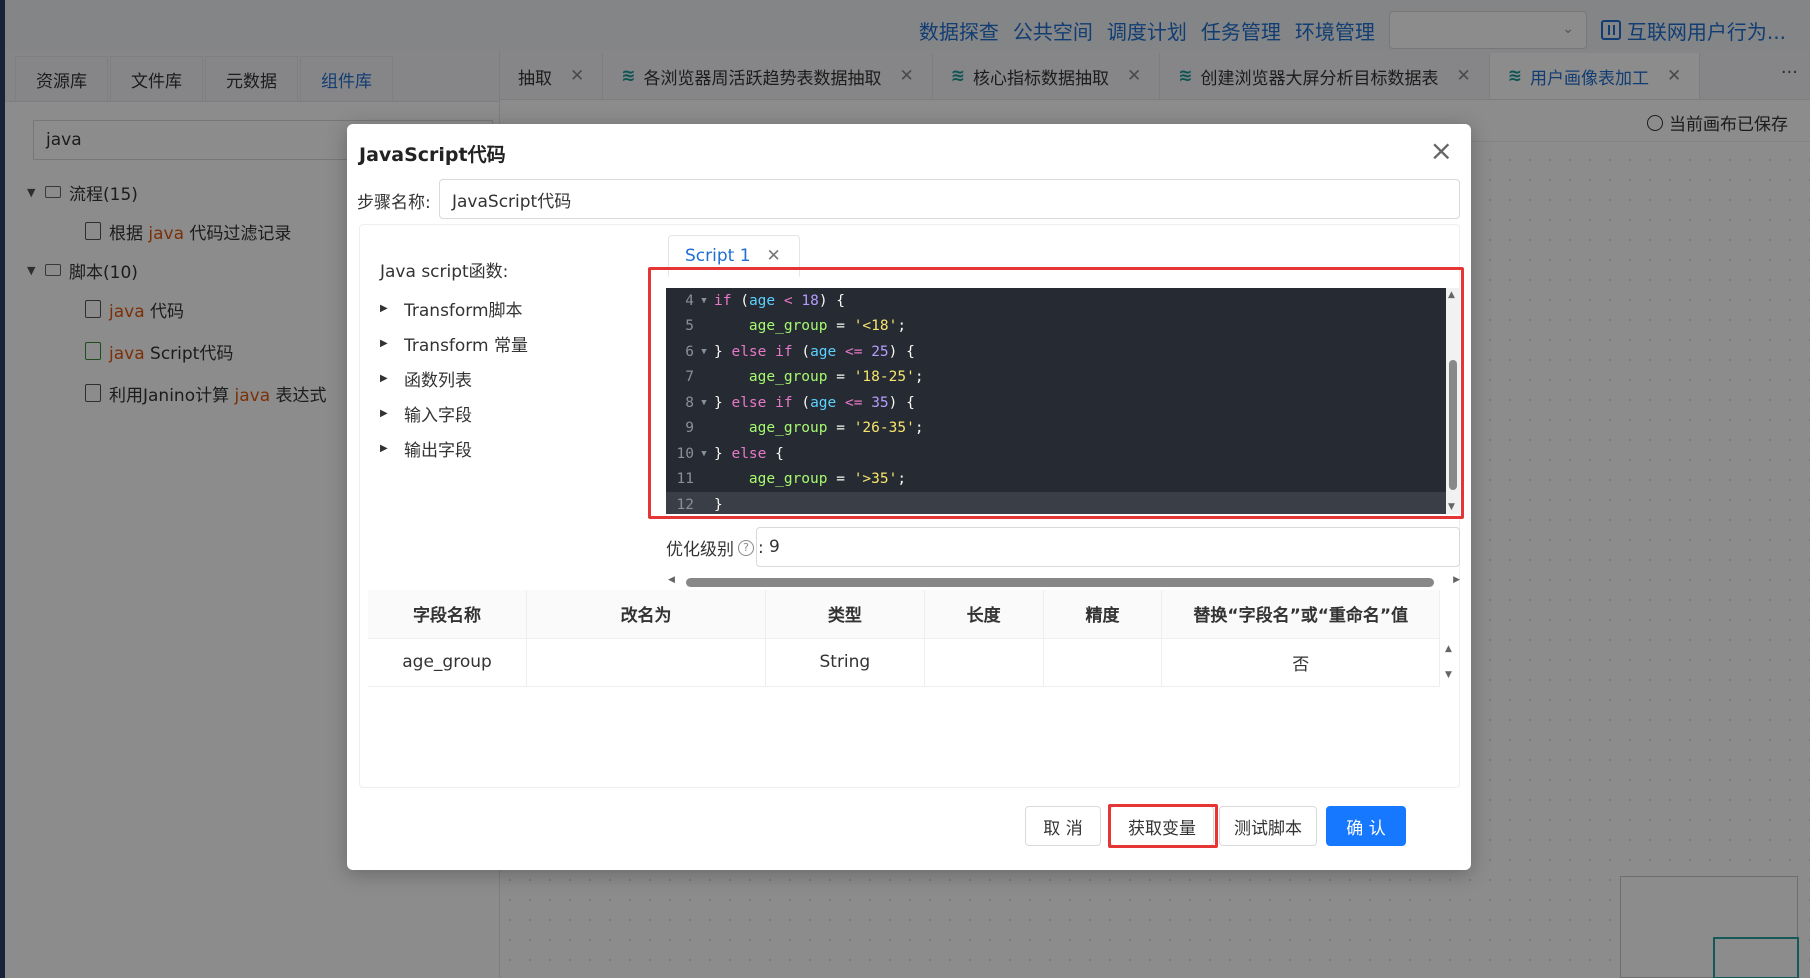 This screenshot has width=1810, height=978. I want to click on code-scrollbar: ▲ ▼, so click(1453, 401).